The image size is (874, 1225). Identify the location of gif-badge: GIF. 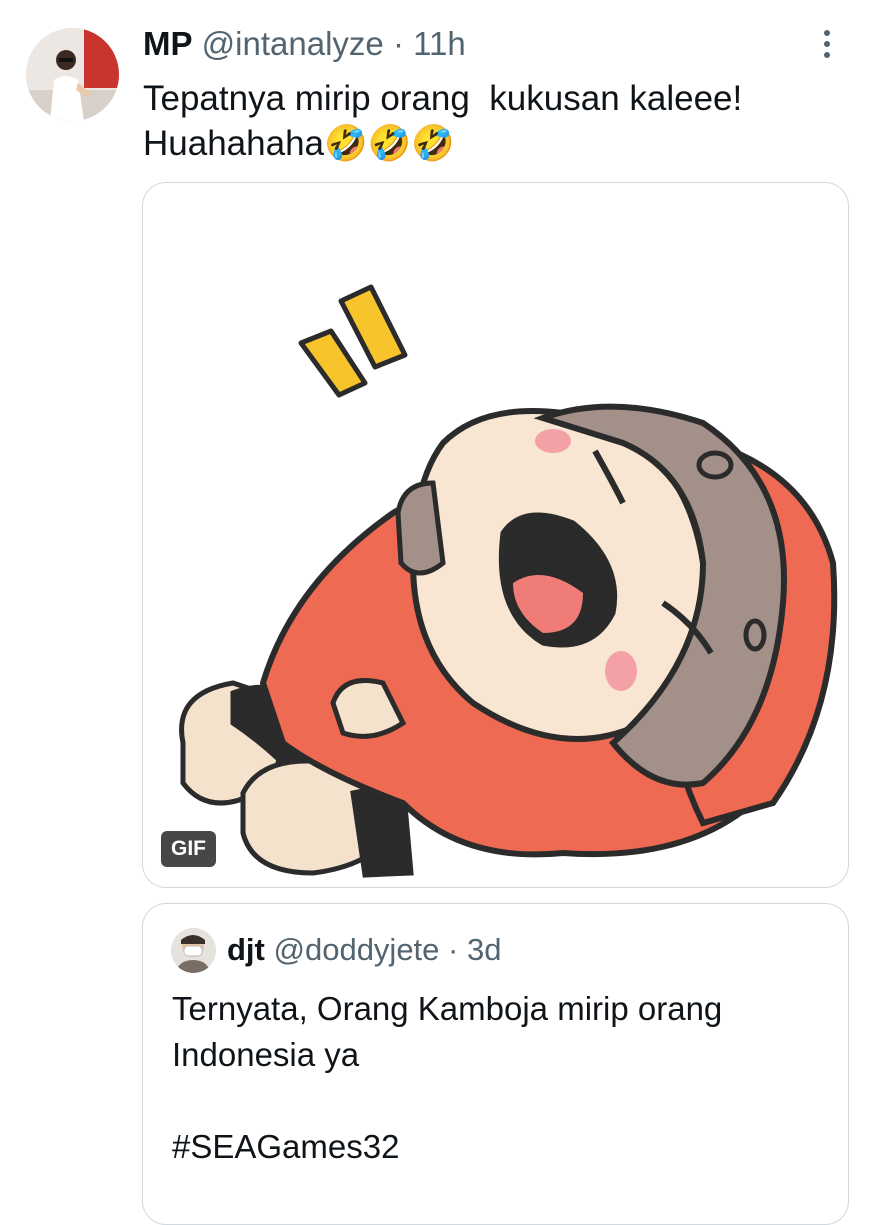
(188, 849).